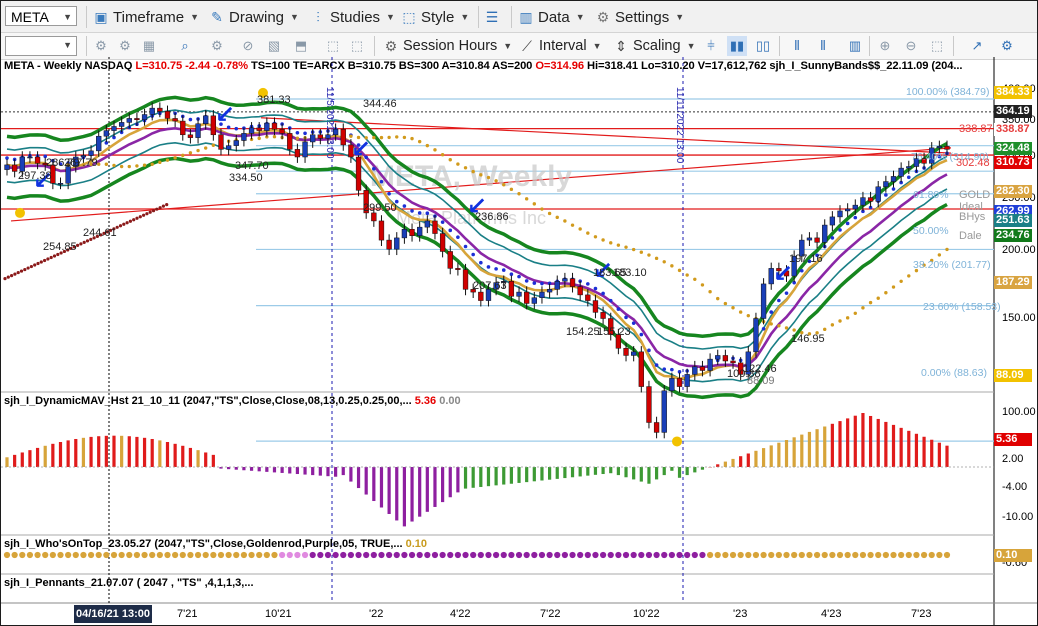  I want to click on ohlc-icon: ⦀, so click(797, 46).